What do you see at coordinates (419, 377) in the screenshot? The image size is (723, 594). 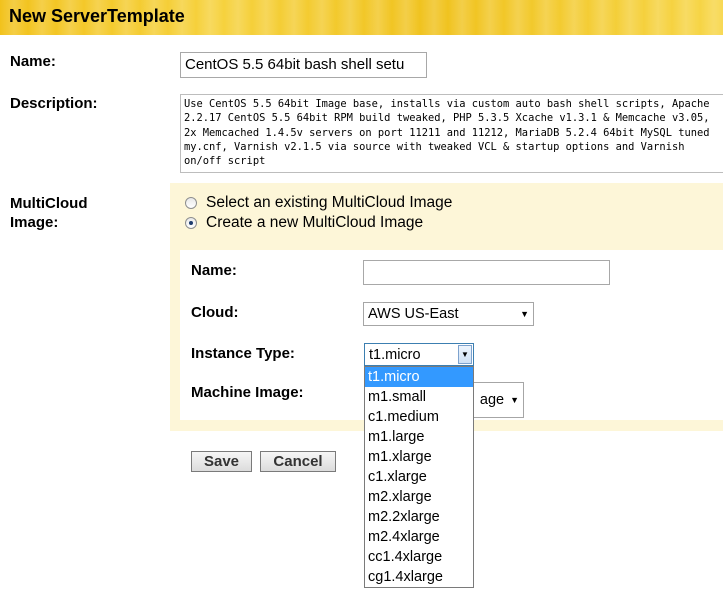 I see `instance-type-option: t1.micro` at bounding box center [419, 377].